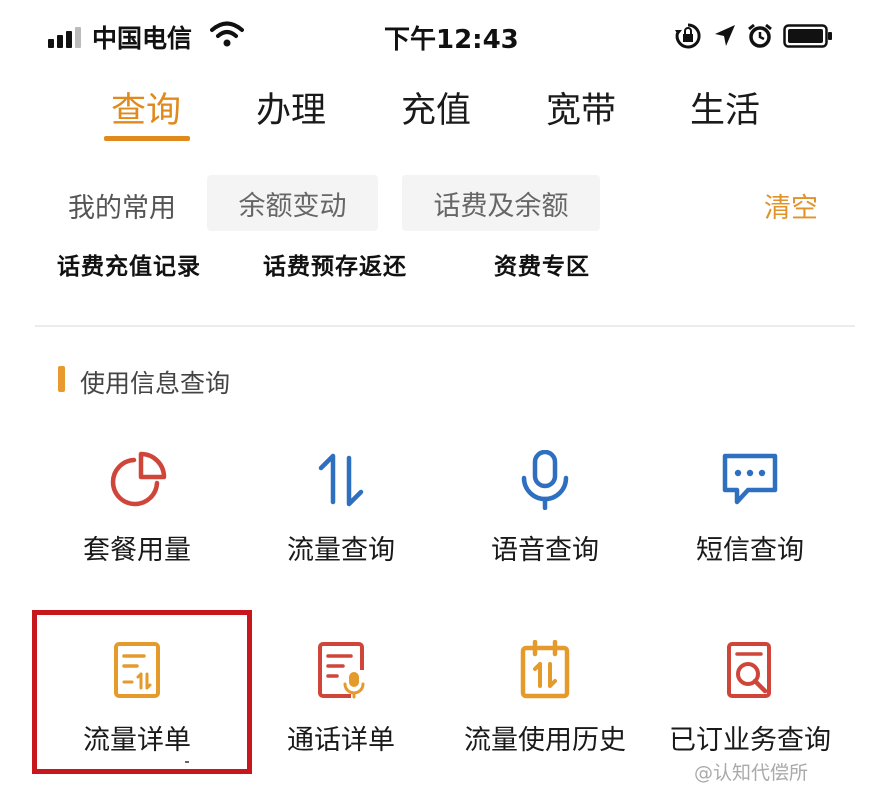 Image resolution: width=869 pixels, height=800 pixels. What do you see at coordinates (142, 38) in the screenshot?
I see `carrier-name: 中国电信` at bounding box center [142, 38].